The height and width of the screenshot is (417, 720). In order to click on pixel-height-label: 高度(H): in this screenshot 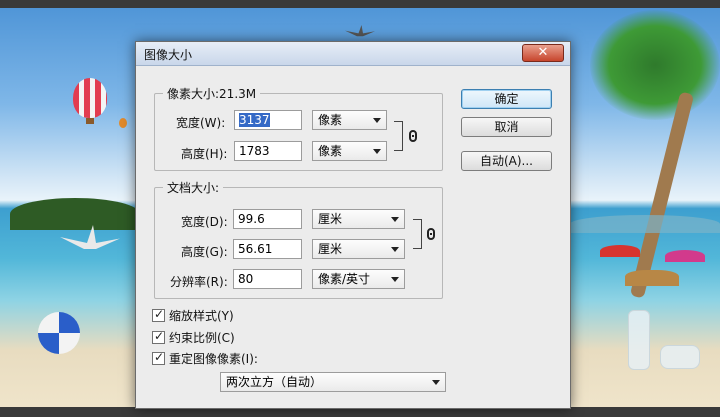, I will do `click(204, 154)`.